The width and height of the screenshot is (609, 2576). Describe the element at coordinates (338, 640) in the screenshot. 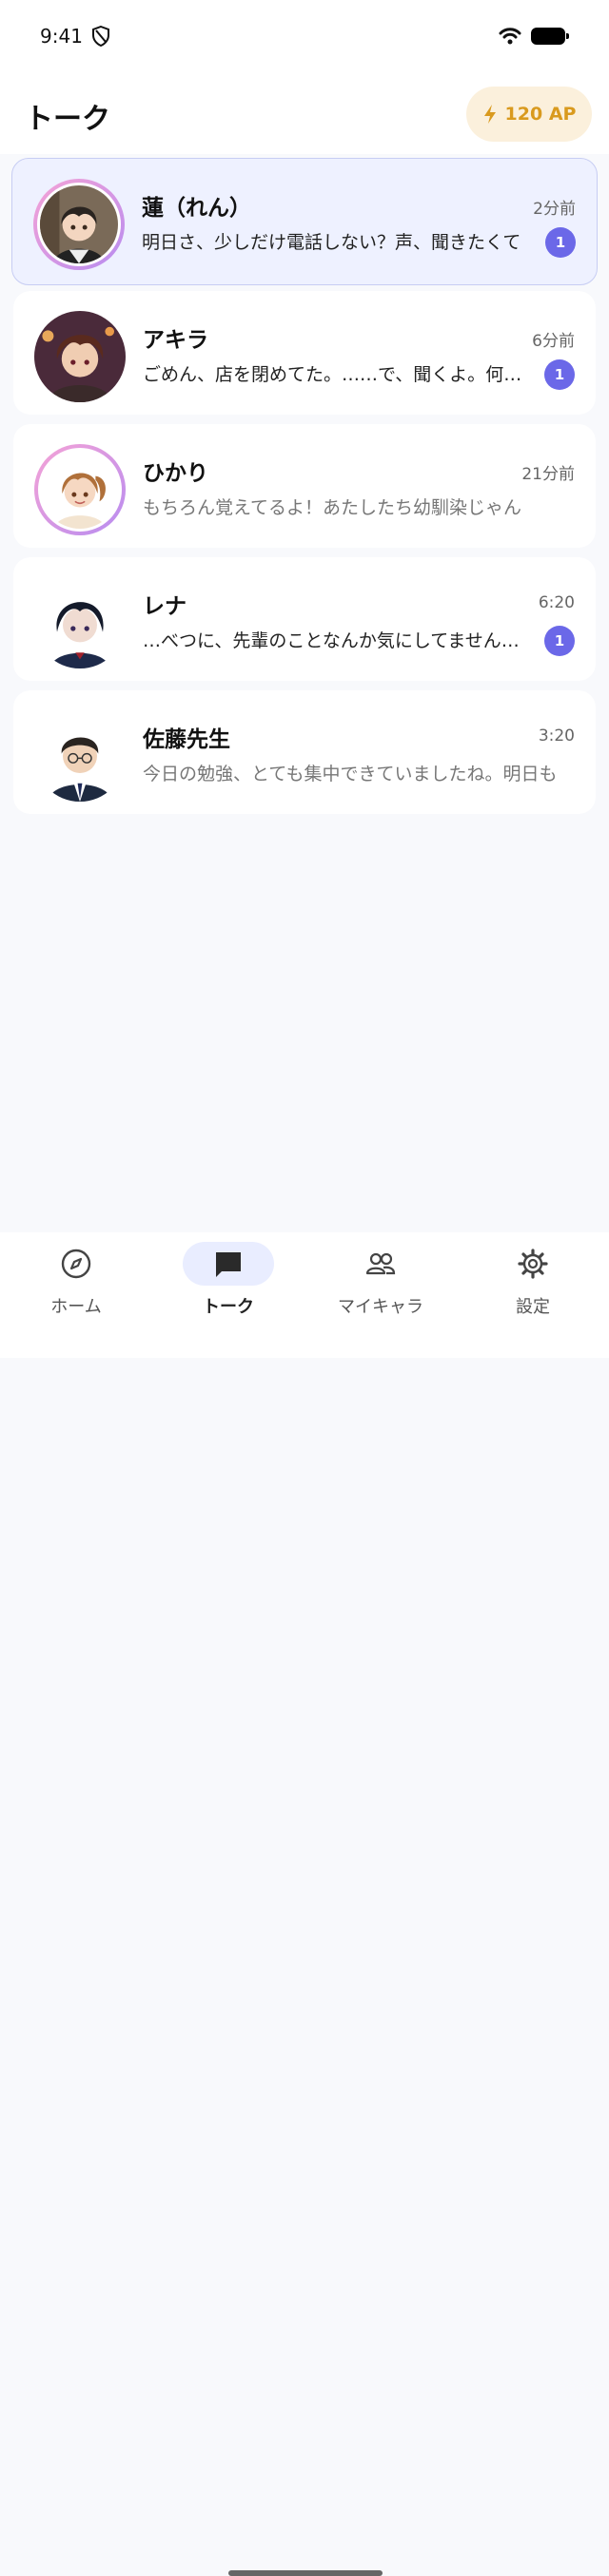

I see `chat-preview: …べつに、先輩のことなんか気にしてませんけど` at that location.